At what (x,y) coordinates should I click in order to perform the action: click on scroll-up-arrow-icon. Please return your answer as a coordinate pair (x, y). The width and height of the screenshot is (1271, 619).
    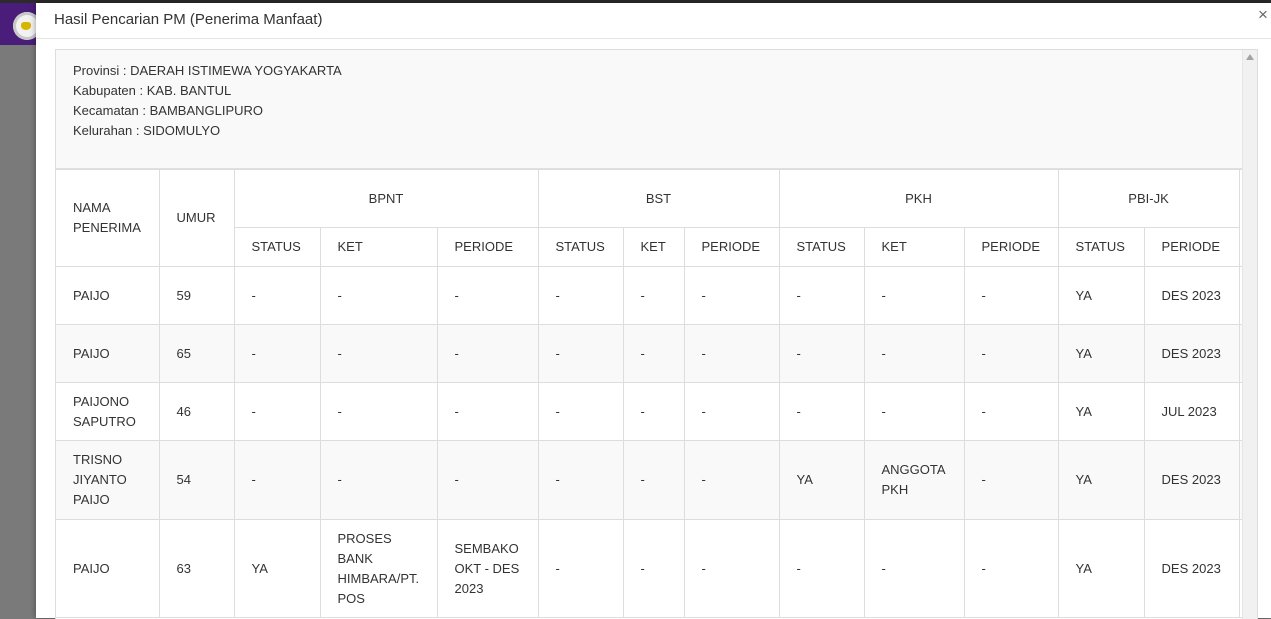
    Looking at the image, I should click on (1250, 57).